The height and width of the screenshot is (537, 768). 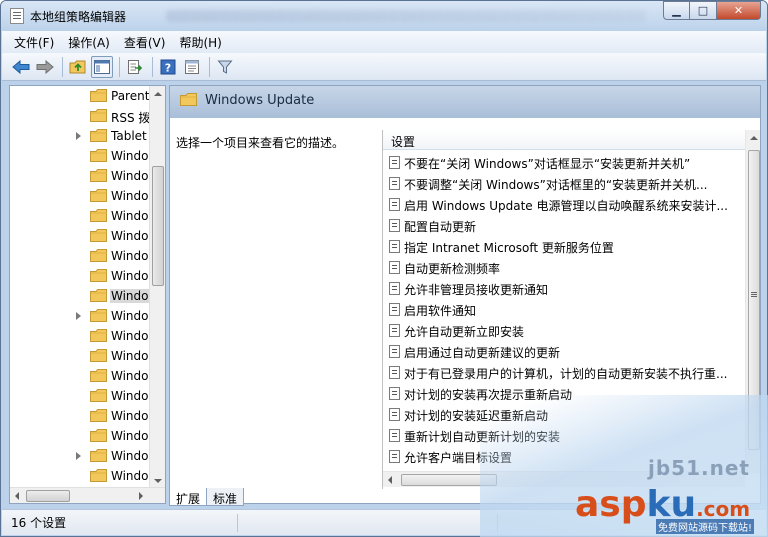 I want to click on menu-view: 查看(V), so click(x=145, y=42).